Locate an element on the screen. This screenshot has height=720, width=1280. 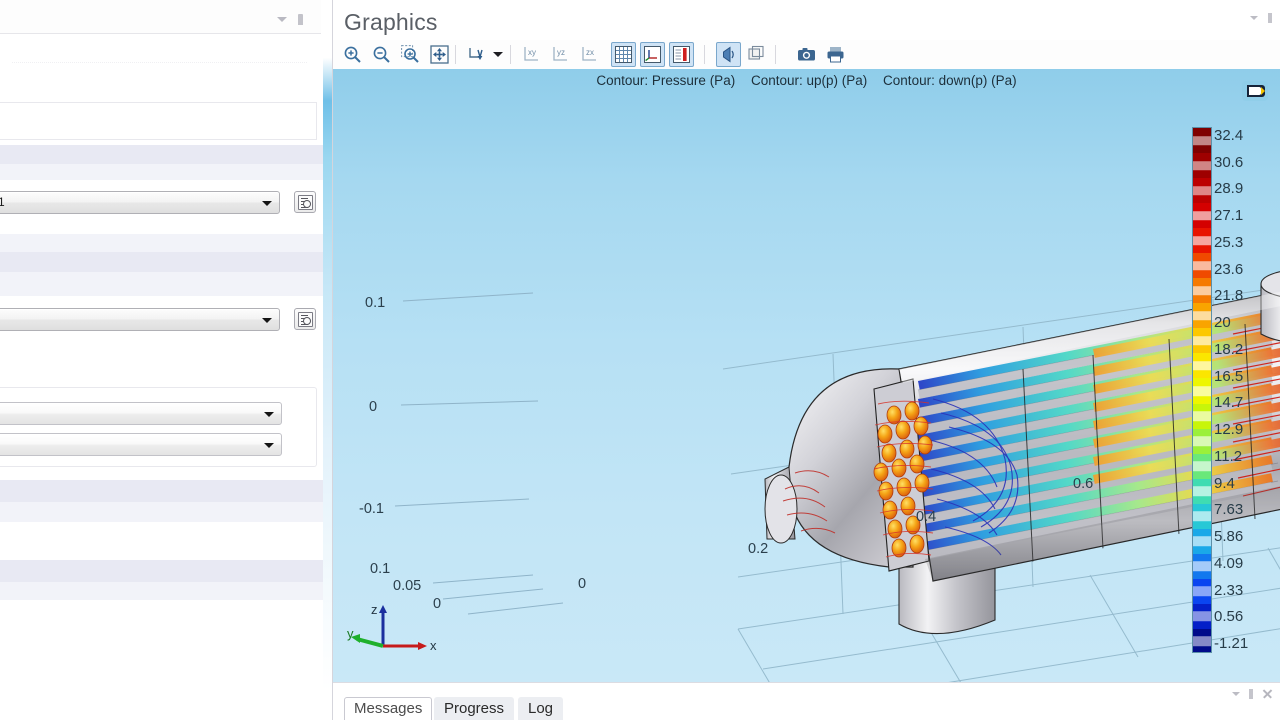
tab-progress: Progress is located at coordinates (474, 708).